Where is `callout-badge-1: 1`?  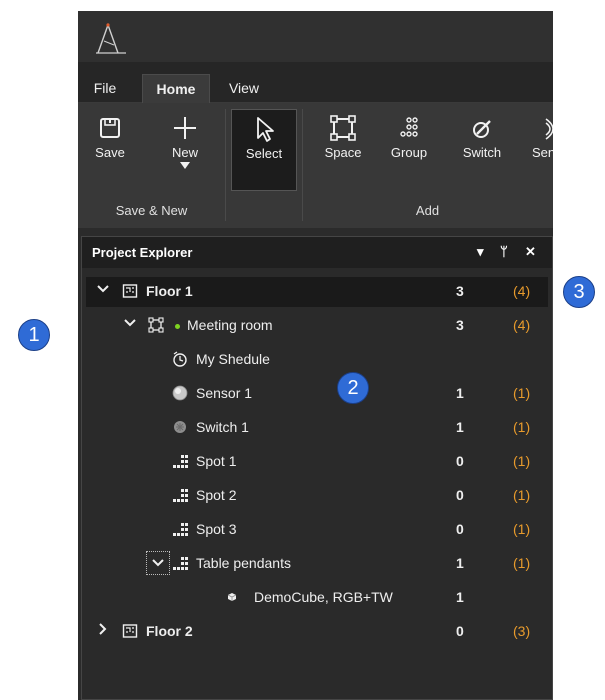 callout-badge-1: 1 is located at coordinates (34, 335).